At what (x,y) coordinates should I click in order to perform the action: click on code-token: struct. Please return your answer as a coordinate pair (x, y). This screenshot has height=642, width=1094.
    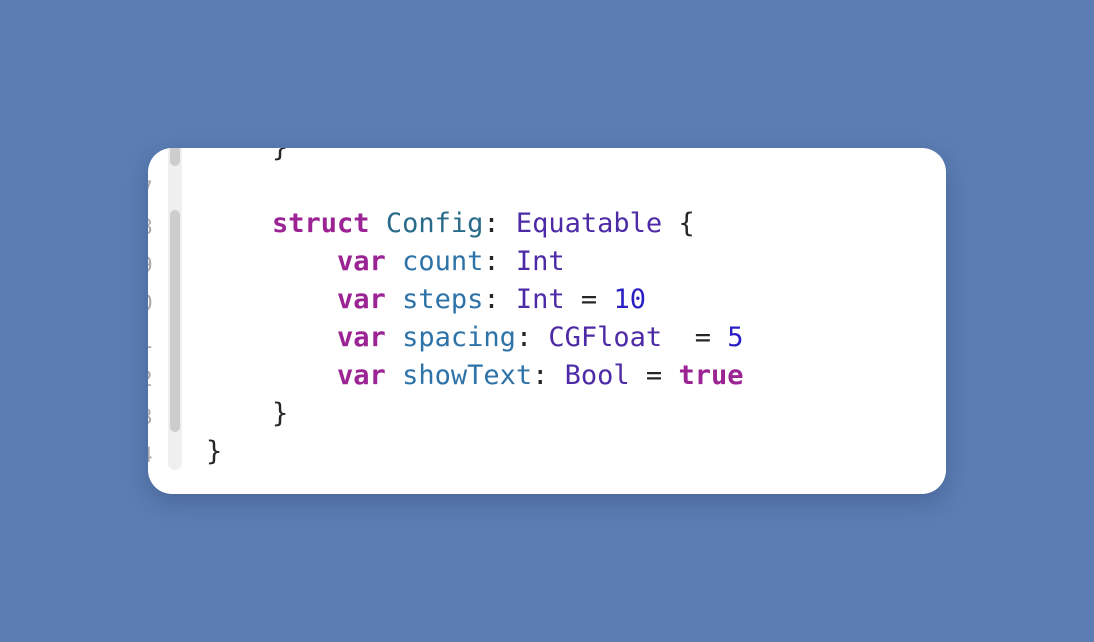
    Looking at the image, I should click on (321, 223).